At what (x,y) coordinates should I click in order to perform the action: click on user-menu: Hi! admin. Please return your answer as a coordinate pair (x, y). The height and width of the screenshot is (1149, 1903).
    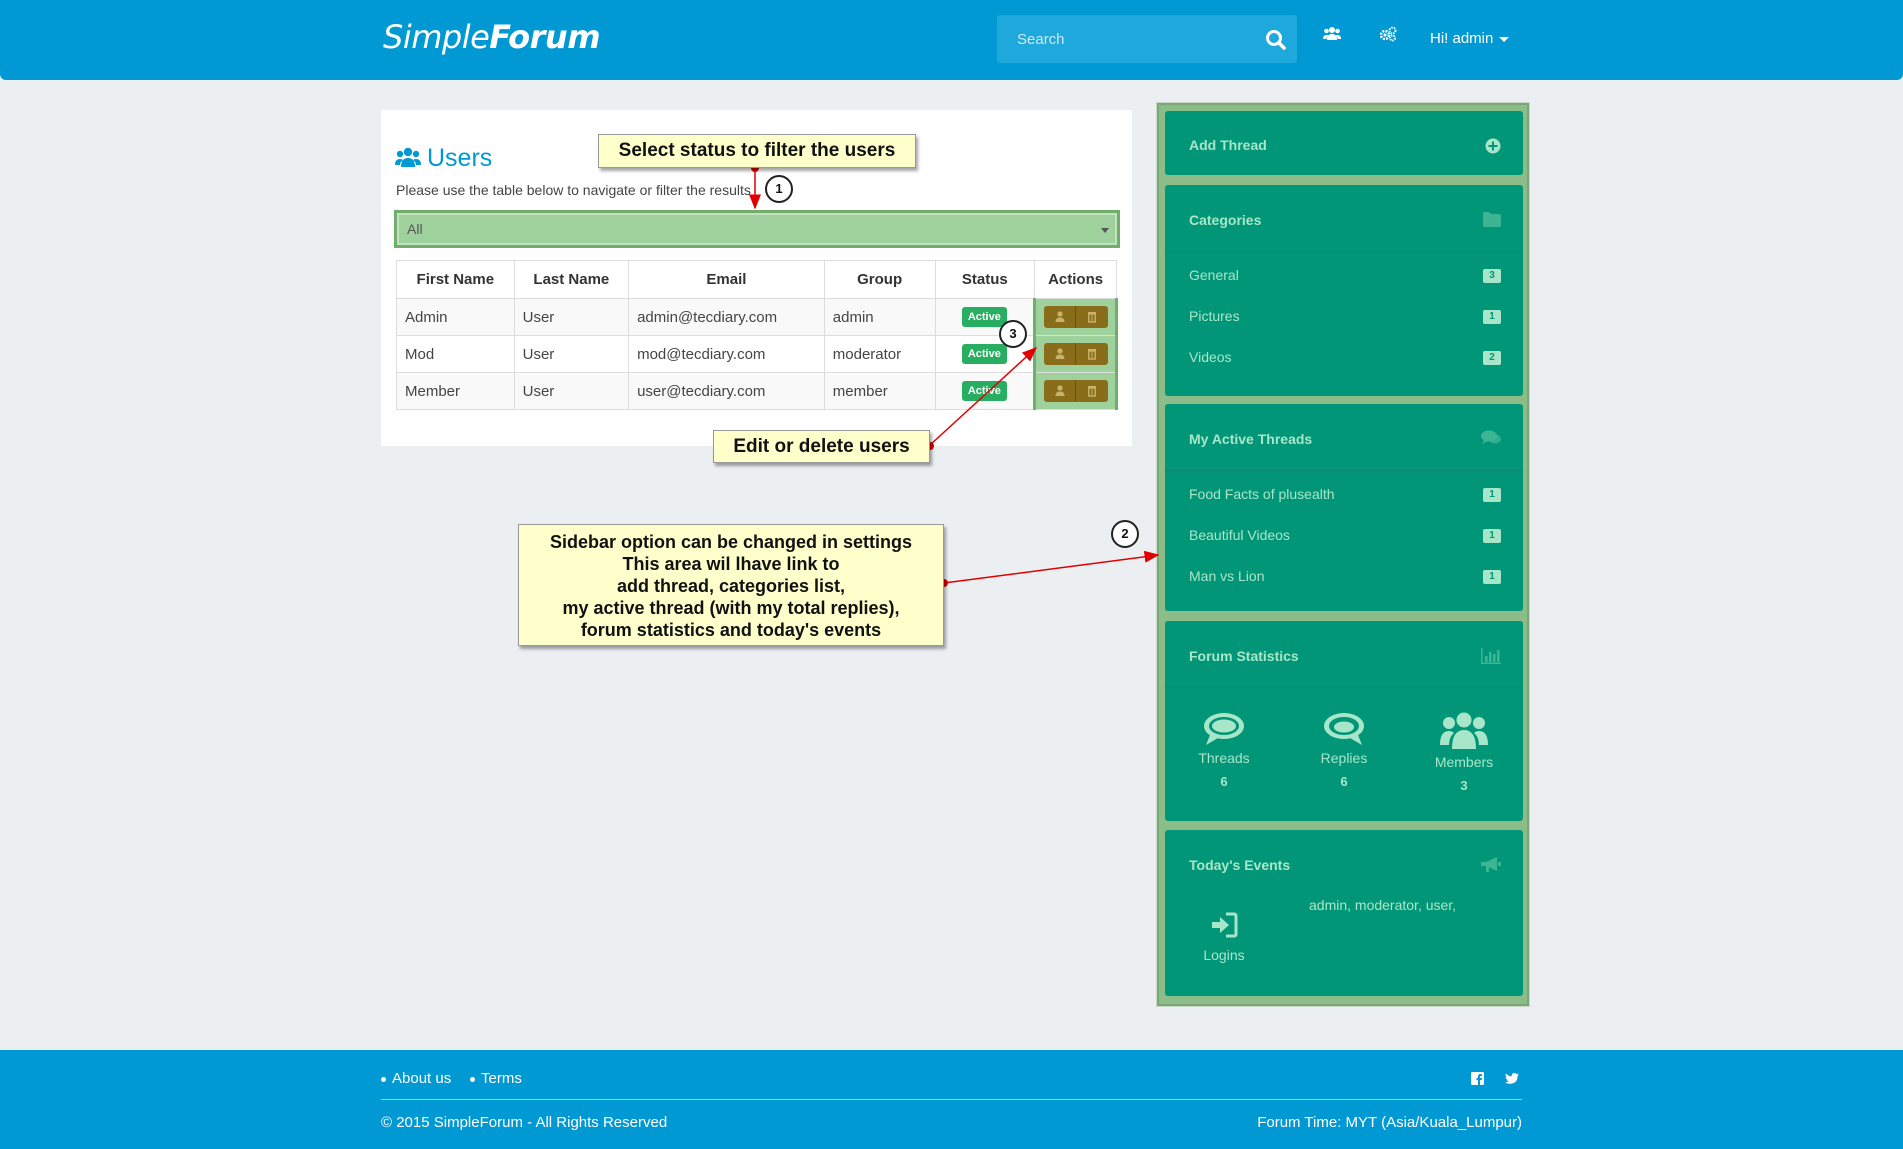
    Looking at the image, I should click on (1470, 38).